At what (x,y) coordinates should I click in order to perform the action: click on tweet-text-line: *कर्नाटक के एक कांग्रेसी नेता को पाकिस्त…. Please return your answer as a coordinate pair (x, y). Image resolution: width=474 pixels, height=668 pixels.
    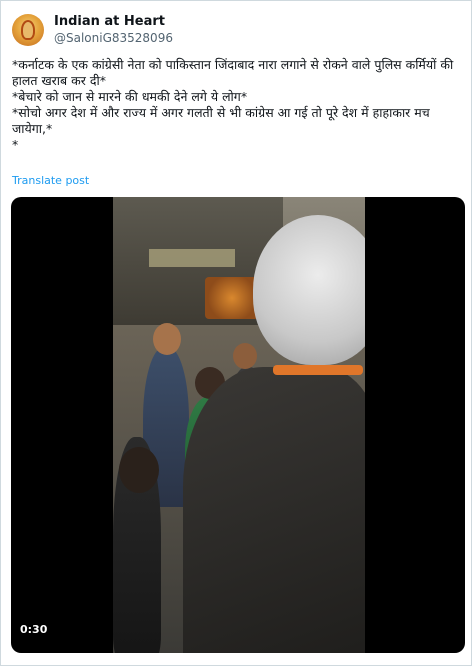
    Looking at the image, I should click on (233, 72).